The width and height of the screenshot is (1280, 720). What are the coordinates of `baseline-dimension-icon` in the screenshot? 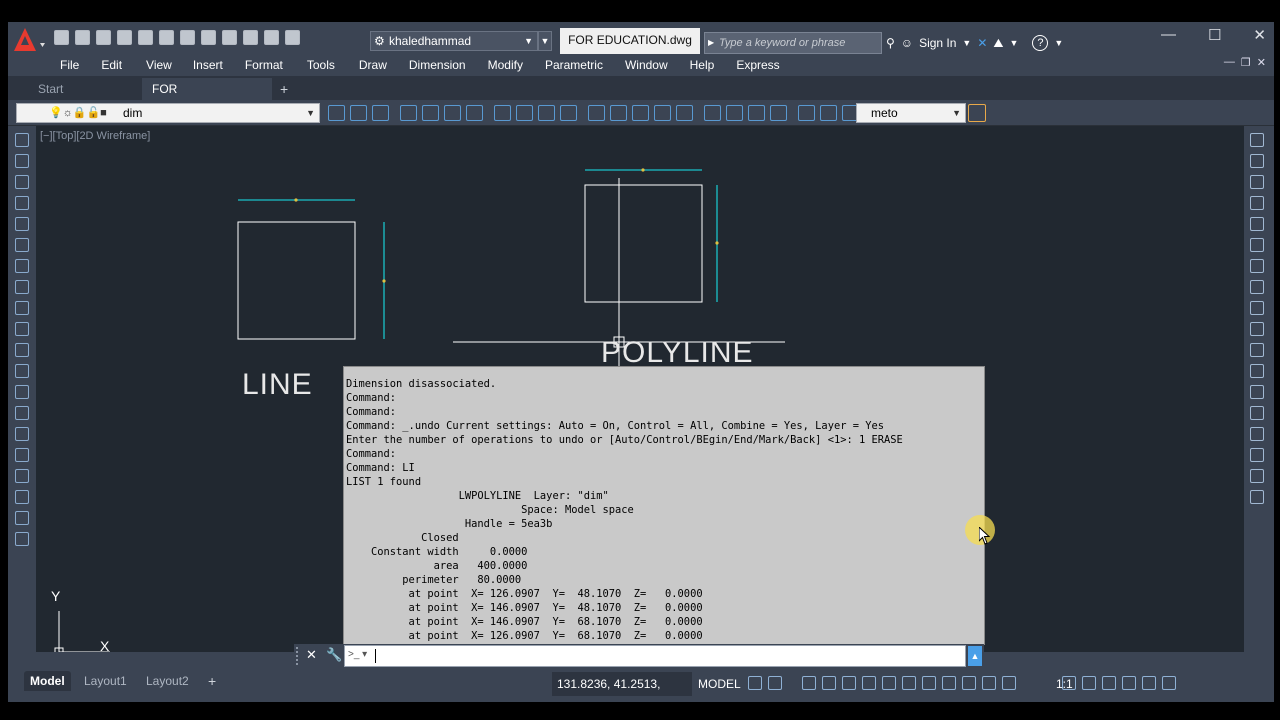 It's located at (618, 113).